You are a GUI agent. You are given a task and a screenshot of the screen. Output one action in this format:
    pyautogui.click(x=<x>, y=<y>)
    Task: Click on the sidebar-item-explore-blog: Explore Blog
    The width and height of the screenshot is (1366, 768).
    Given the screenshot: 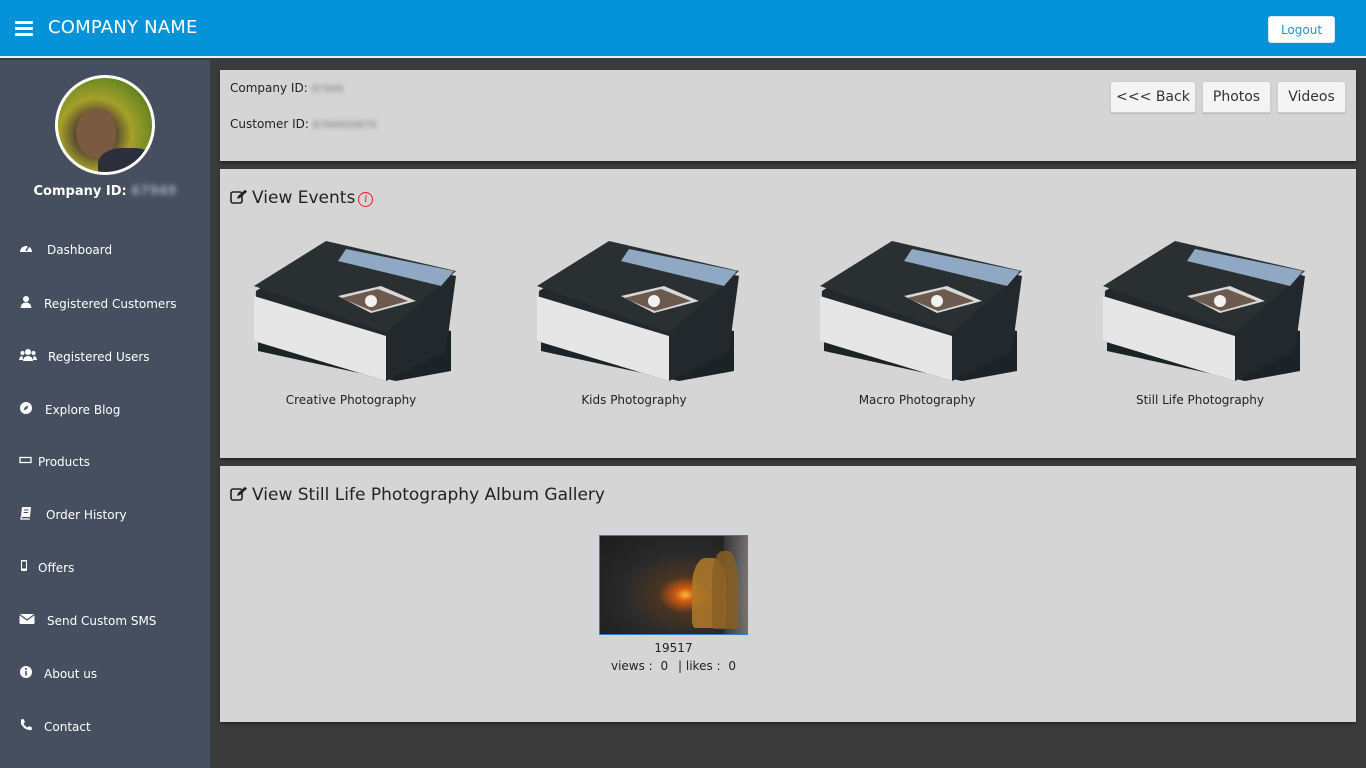 What is the action you would take?
    pyautogui.click(x=105, y=408)
    